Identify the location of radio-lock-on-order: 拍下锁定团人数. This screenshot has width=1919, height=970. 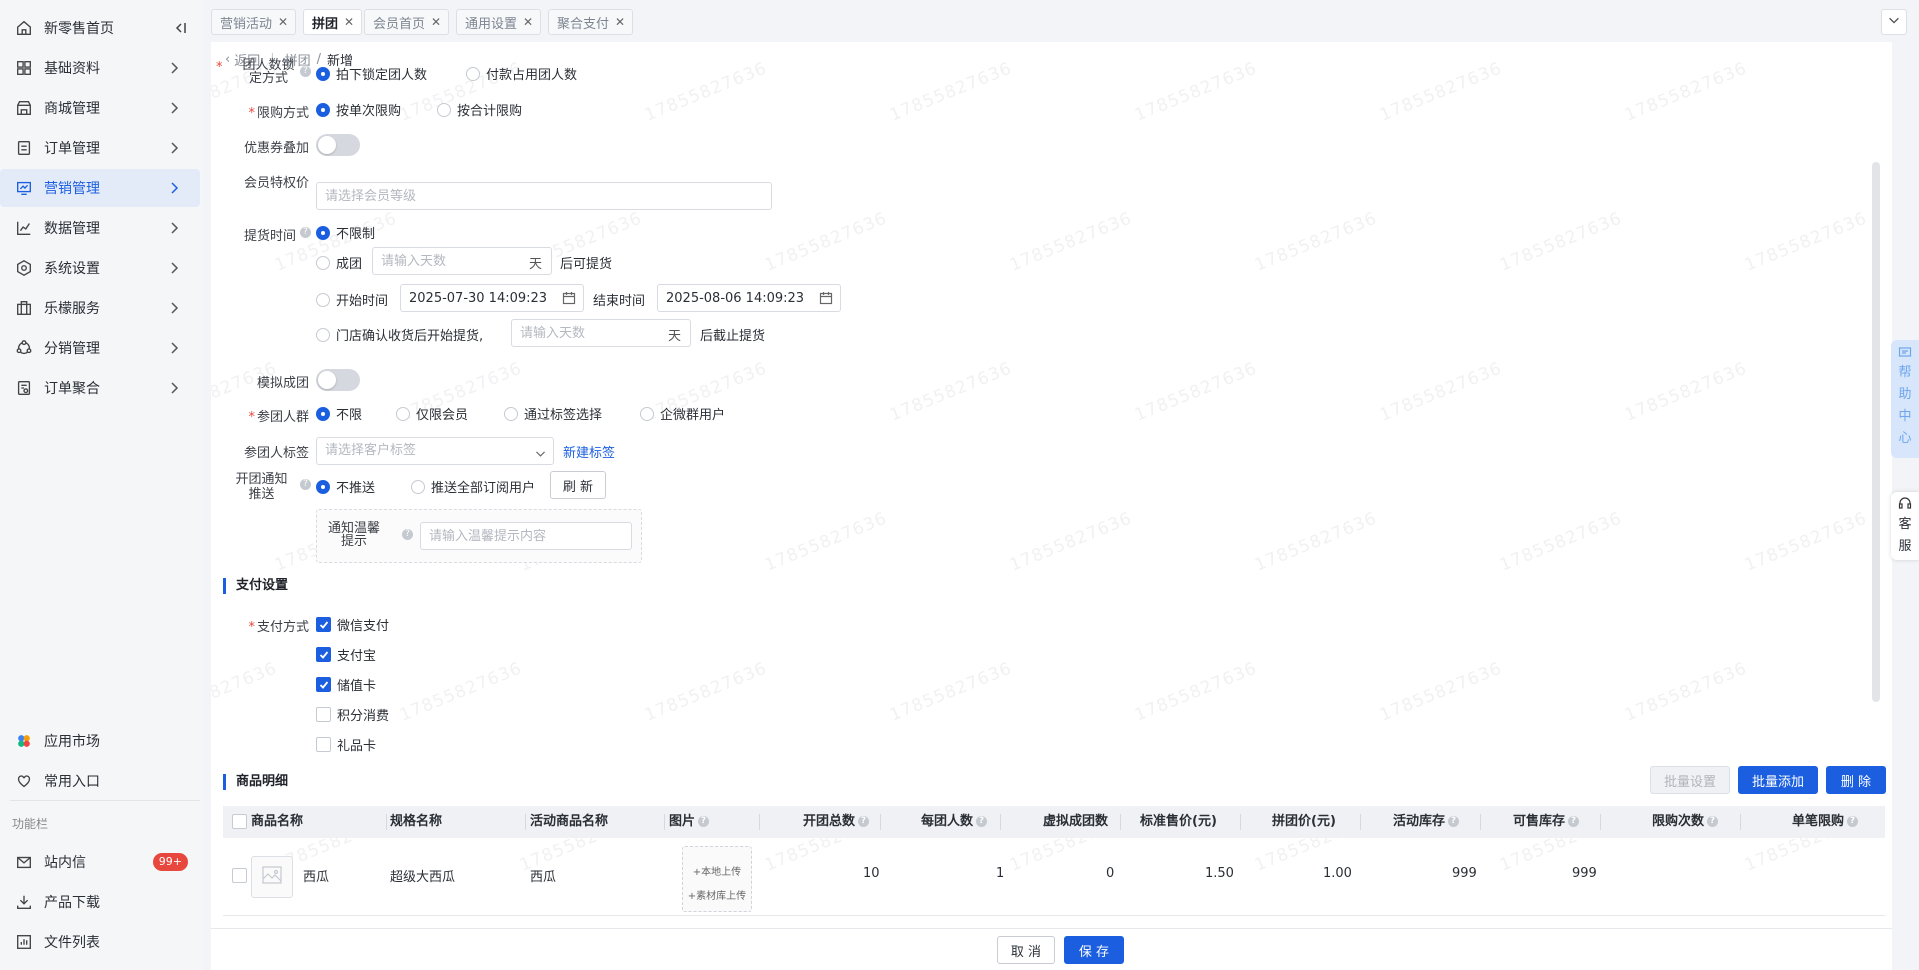
(371, 73).